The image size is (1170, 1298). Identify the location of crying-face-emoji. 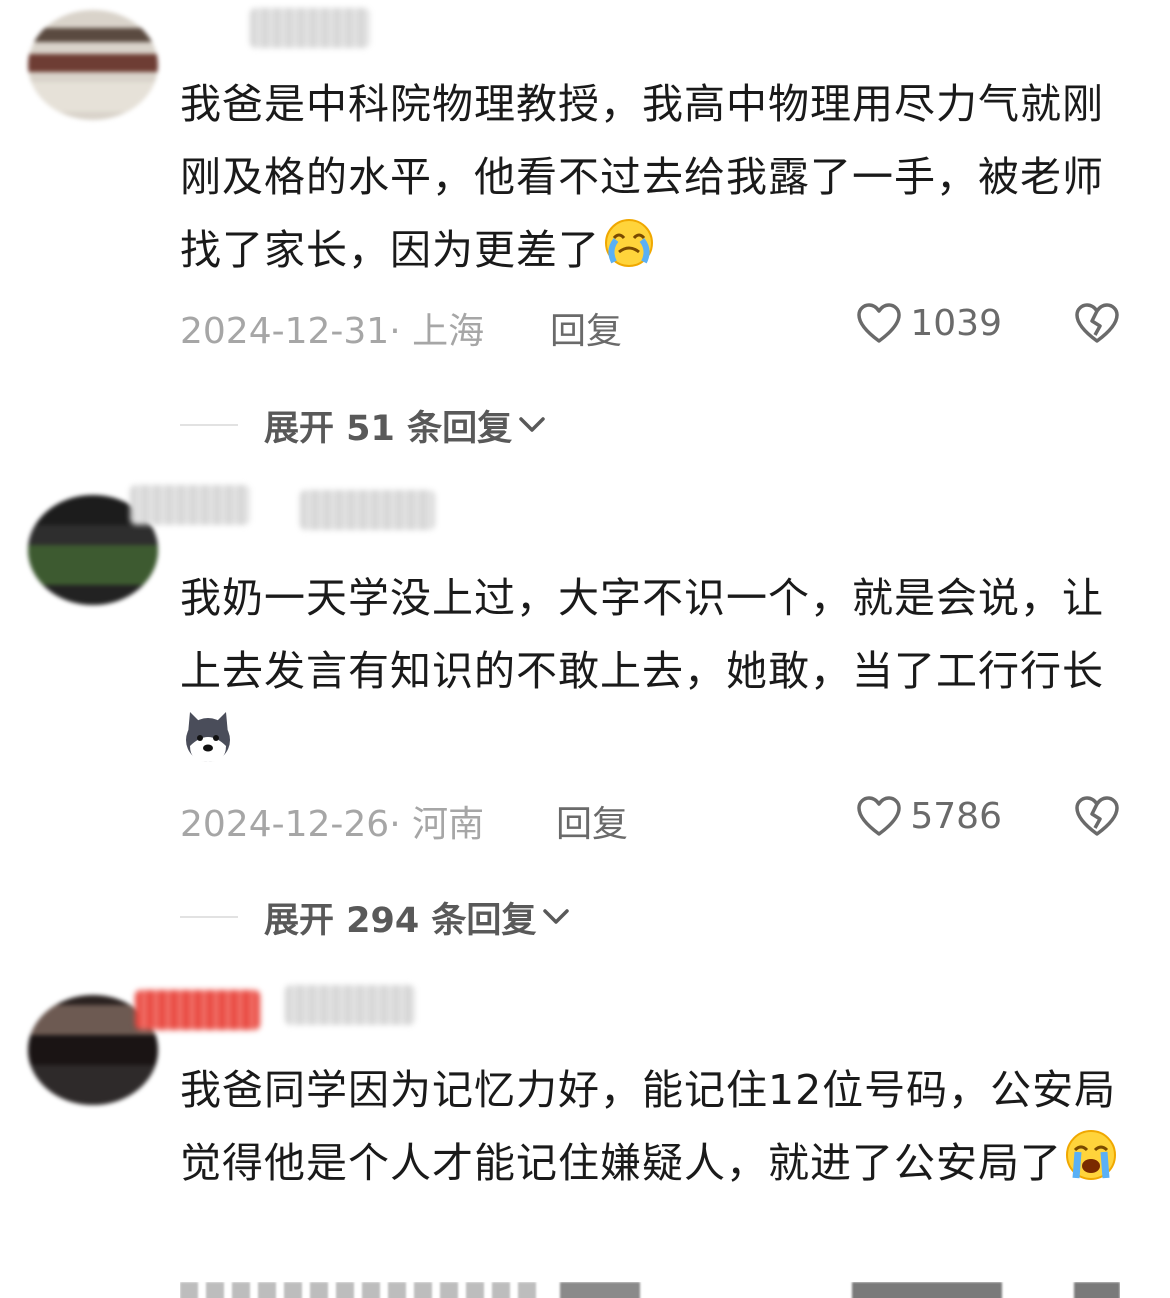
(629, 253).